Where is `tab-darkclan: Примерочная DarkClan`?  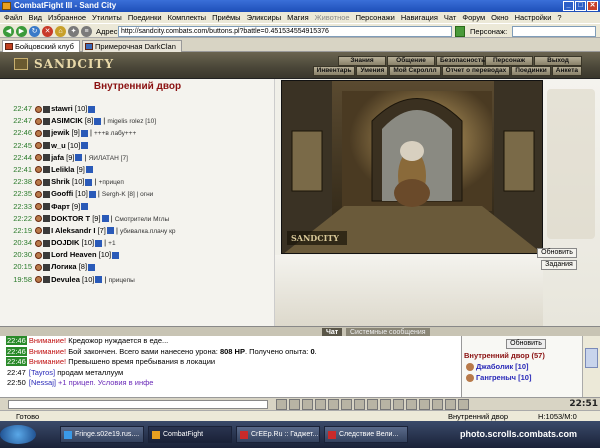 tab-darkclan: Примерочная DarkClan is located at coordinates (132, 46).